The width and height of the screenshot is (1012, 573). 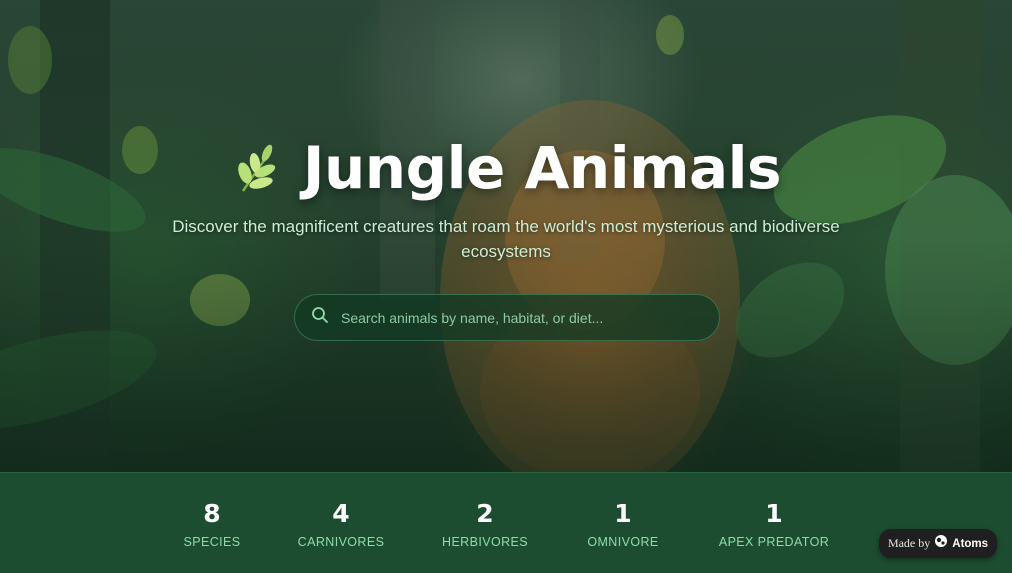 What do you see at coordinates (909, 543) in the screenshot?
I see `made-by-text: Made by` at bounding box center [909, 543].